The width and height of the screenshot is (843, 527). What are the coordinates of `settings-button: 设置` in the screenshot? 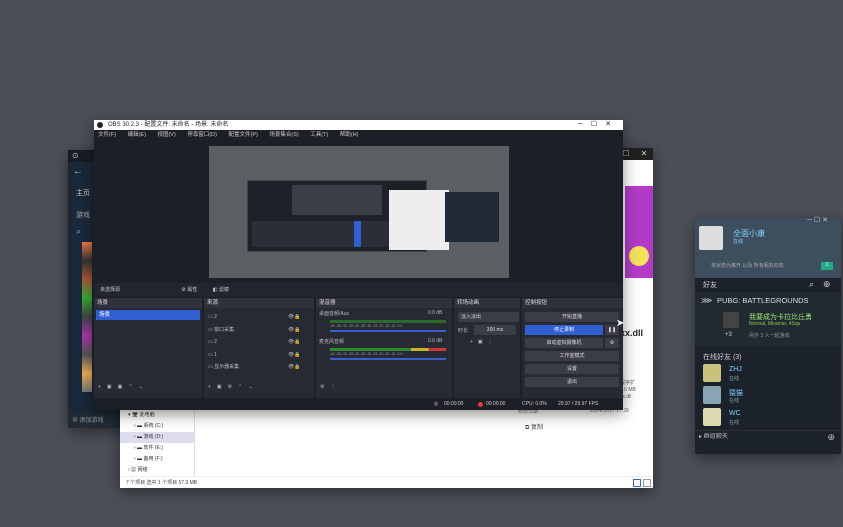 It's located at (572, 369).